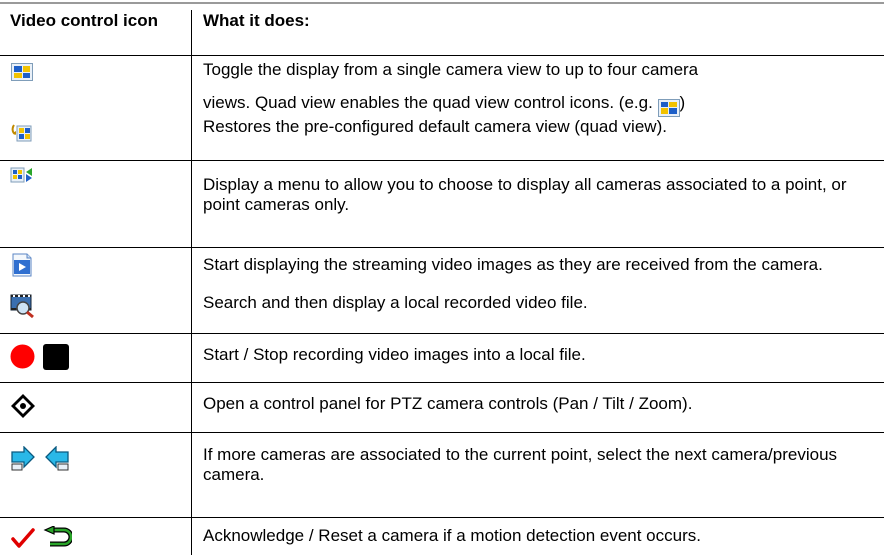 This screenshot has width=884, height=555. What do you see at coordinates (256, 20) in the screenshot?
I see `header-description-column: What it does:` at bounding box center [256, 20].